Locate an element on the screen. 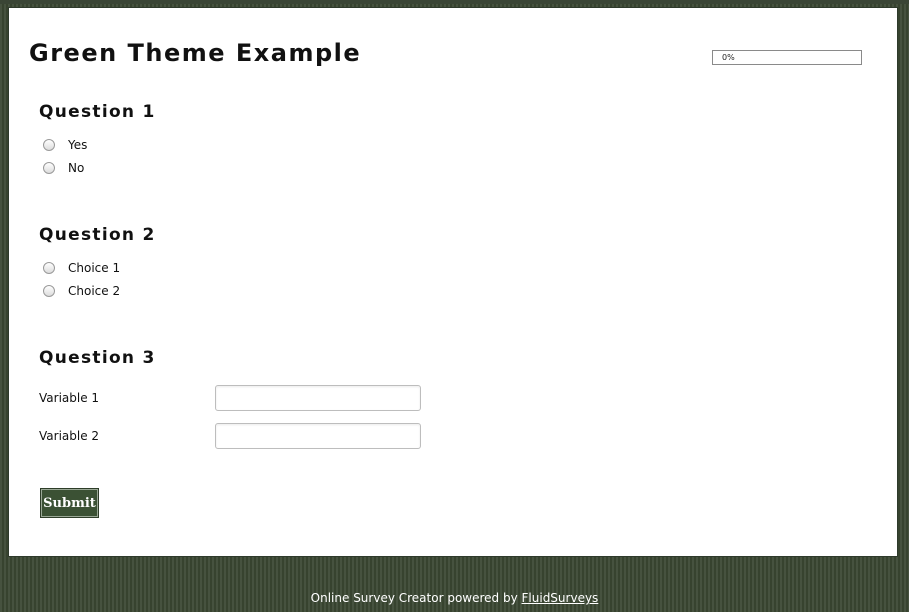  option-yes-label: Yes is located at coordinates (78, 144).